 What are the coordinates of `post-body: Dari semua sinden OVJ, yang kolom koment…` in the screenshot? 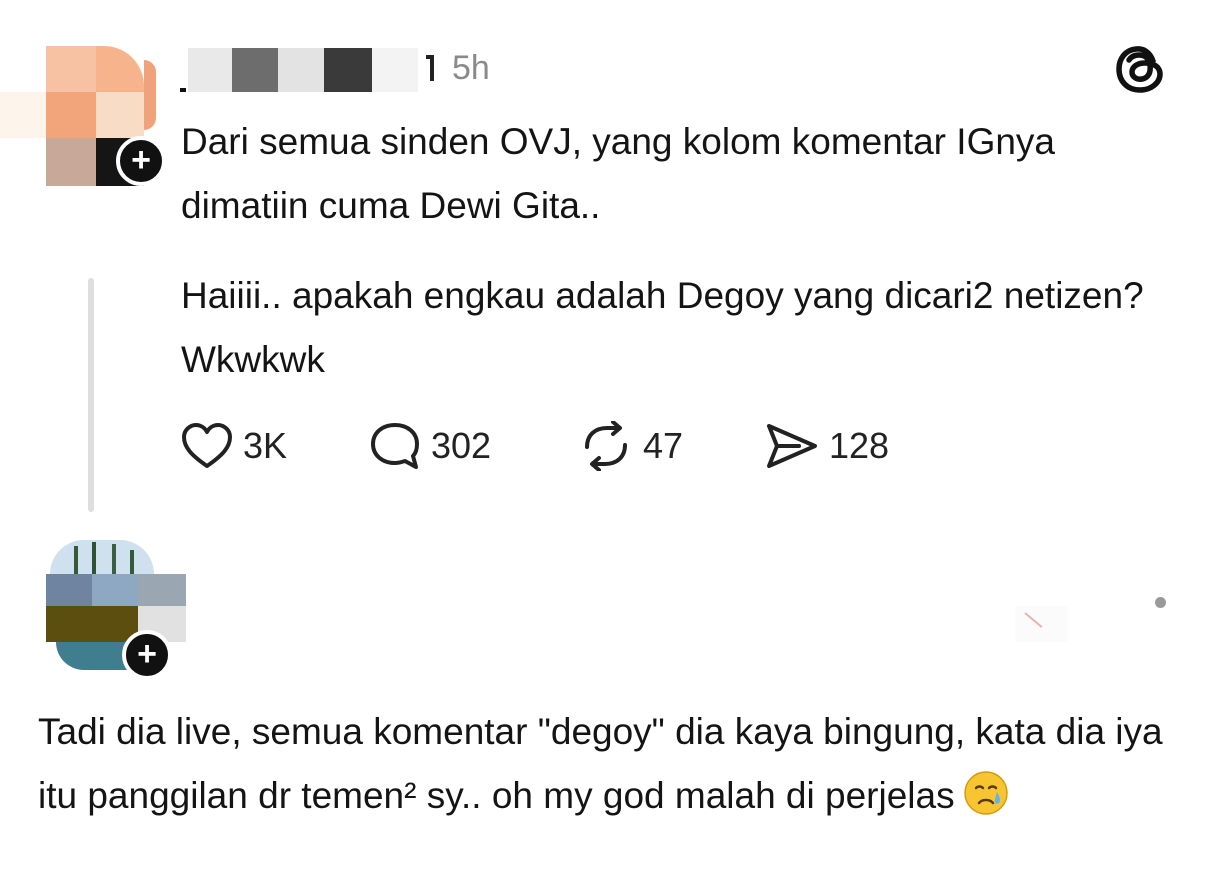 It's located at (618, 173).